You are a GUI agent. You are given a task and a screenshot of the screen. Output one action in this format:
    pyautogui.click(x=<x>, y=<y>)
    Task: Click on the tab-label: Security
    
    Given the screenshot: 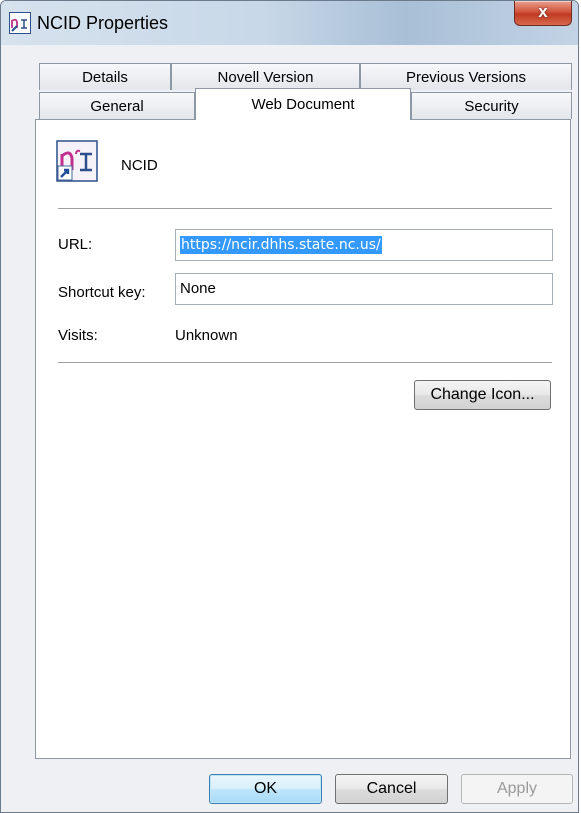 What is the action you would take?
    pyautogui.click(x=491, y=106)
    